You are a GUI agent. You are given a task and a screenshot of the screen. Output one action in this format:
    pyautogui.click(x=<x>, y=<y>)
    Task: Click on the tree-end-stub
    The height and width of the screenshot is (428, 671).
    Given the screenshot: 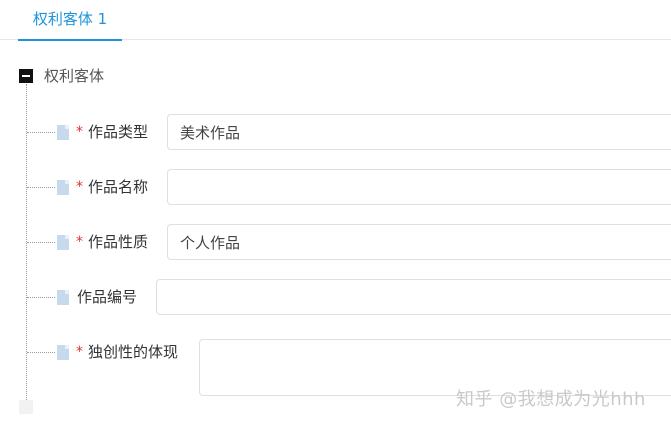 What is the action you would take?
    pyautogui.click(x=26, y=407)
    